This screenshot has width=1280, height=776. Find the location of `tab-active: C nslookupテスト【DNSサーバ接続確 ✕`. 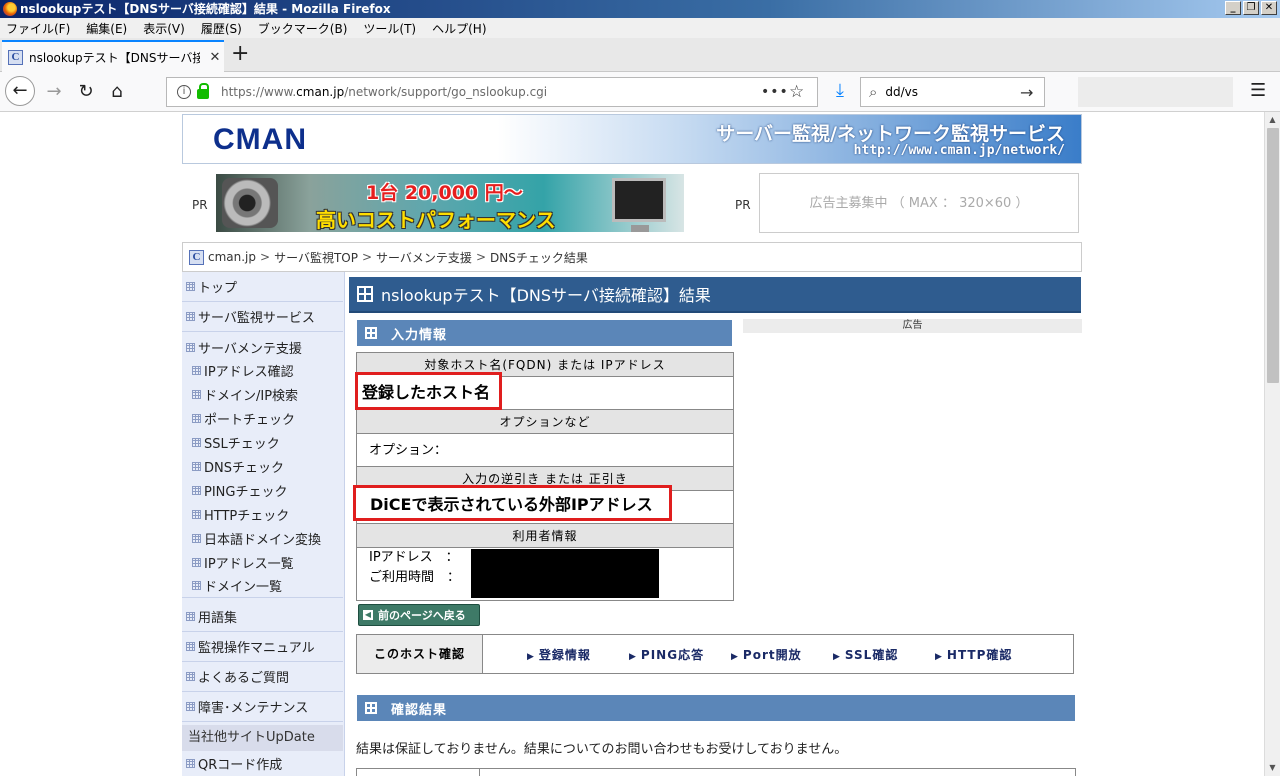

tab-active: C nslookupテスト【DNSサーバ接続確 ✕ is located at coordinates (113, 56).